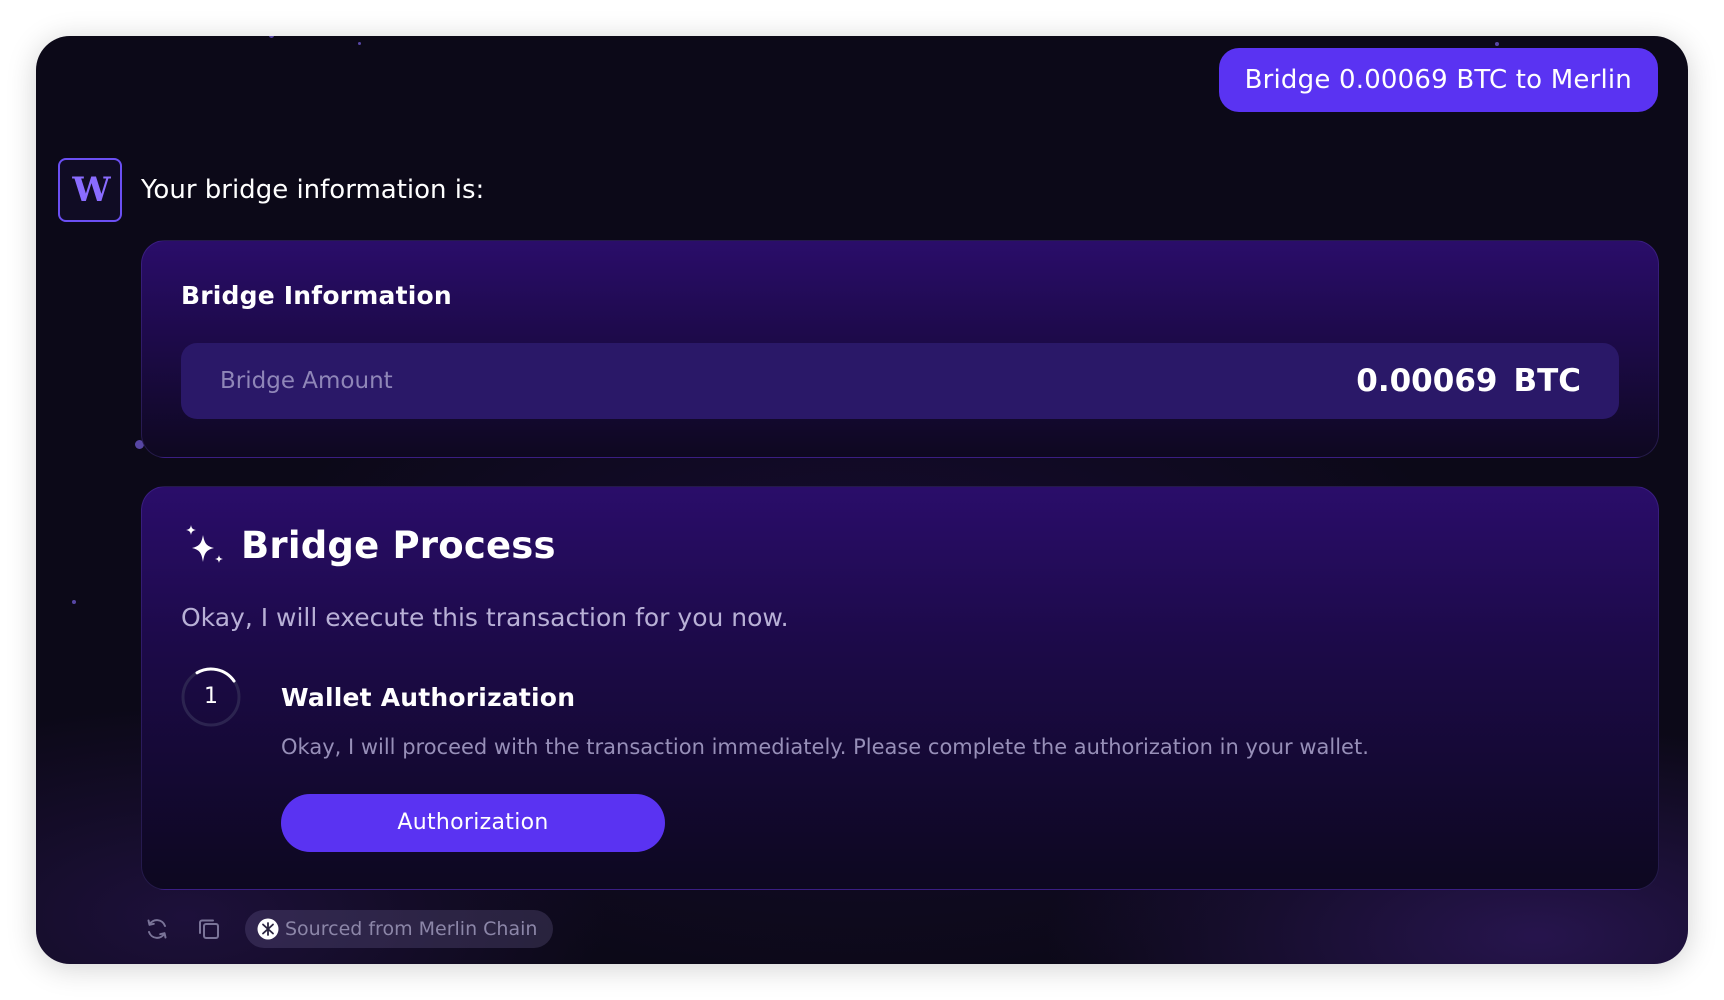 The width and height of the screenshot is (1724, 1000). What do you see at coordinates (268, 929) in the screenshot?
I see `merlin-chain-logo-icon` at bounding box center [268, 929].